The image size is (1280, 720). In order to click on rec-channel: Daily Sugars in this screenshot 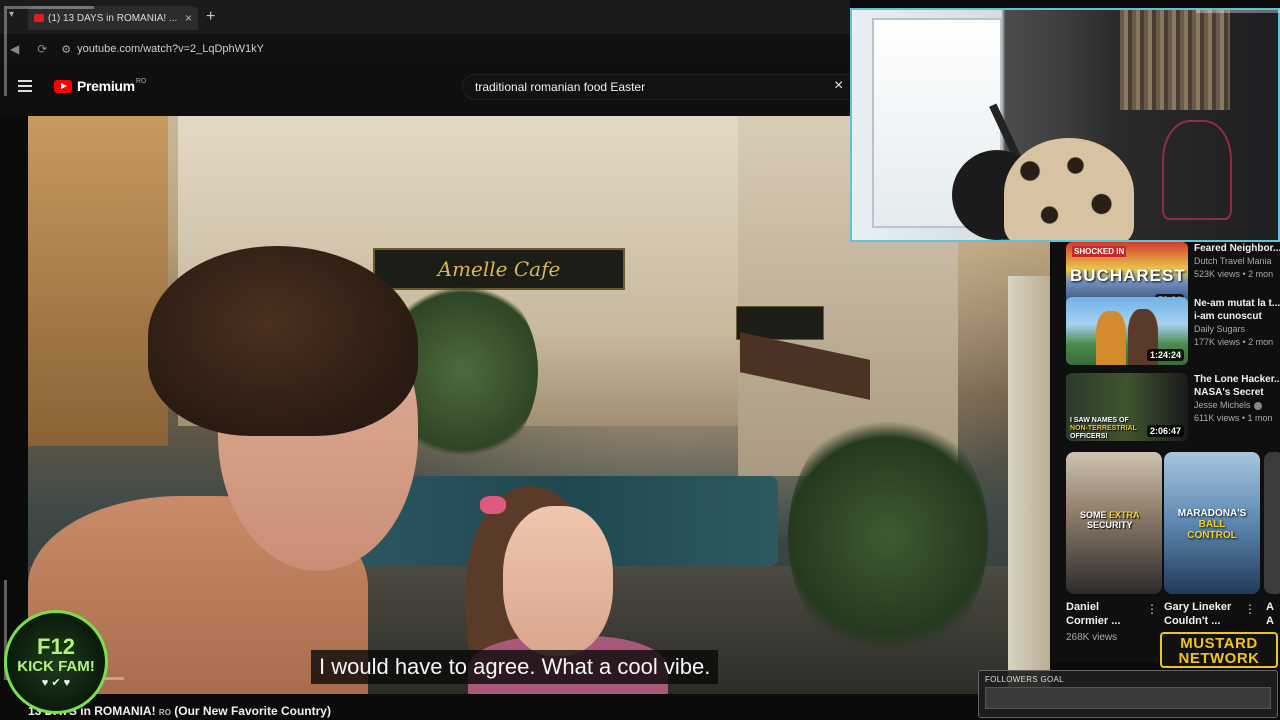, I will do `click(1237, 329)`.